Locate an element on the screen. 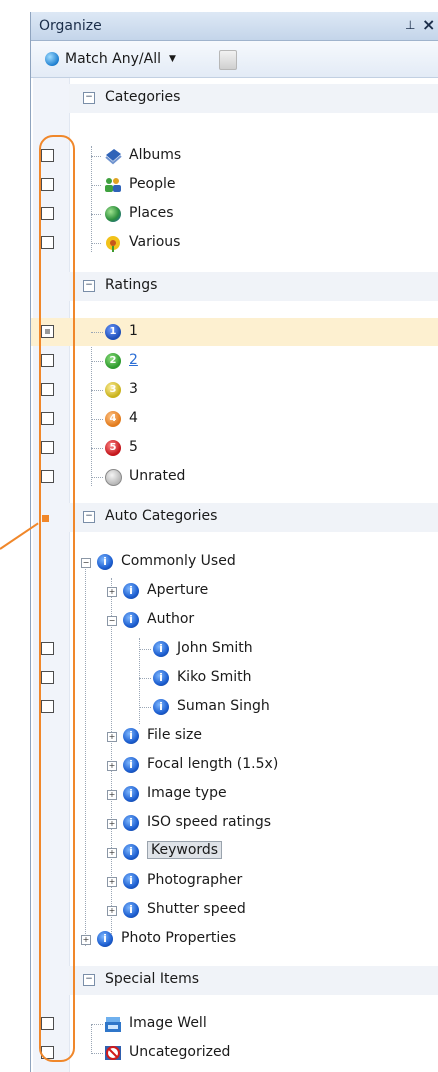  section-title: Categories is located at coordinates (143, 97).